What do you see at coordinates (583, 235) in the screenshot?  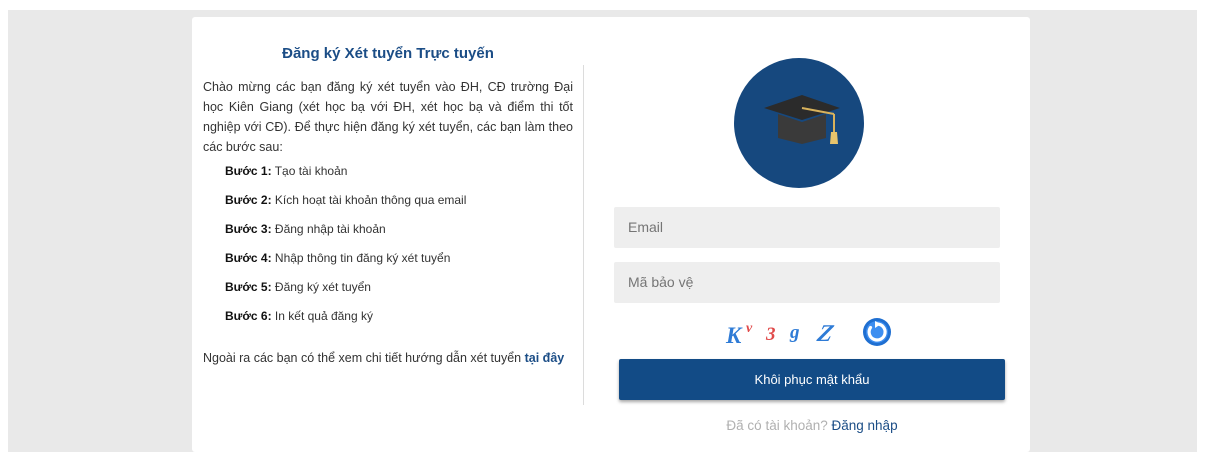 I see `panel-divider` at bounding box center [583, 235].